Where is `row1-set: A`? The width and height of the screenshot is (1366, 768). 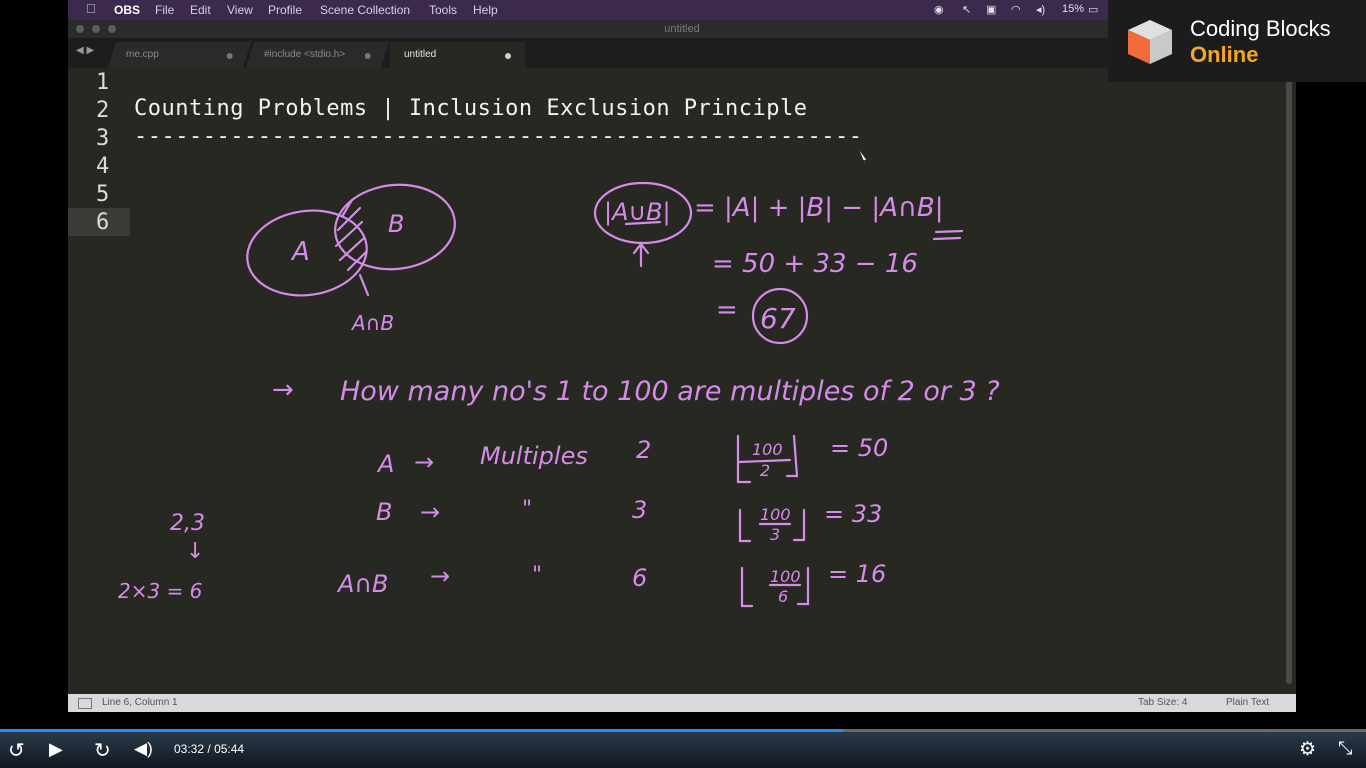
row1-set: A is located at coordinates (385, 464).